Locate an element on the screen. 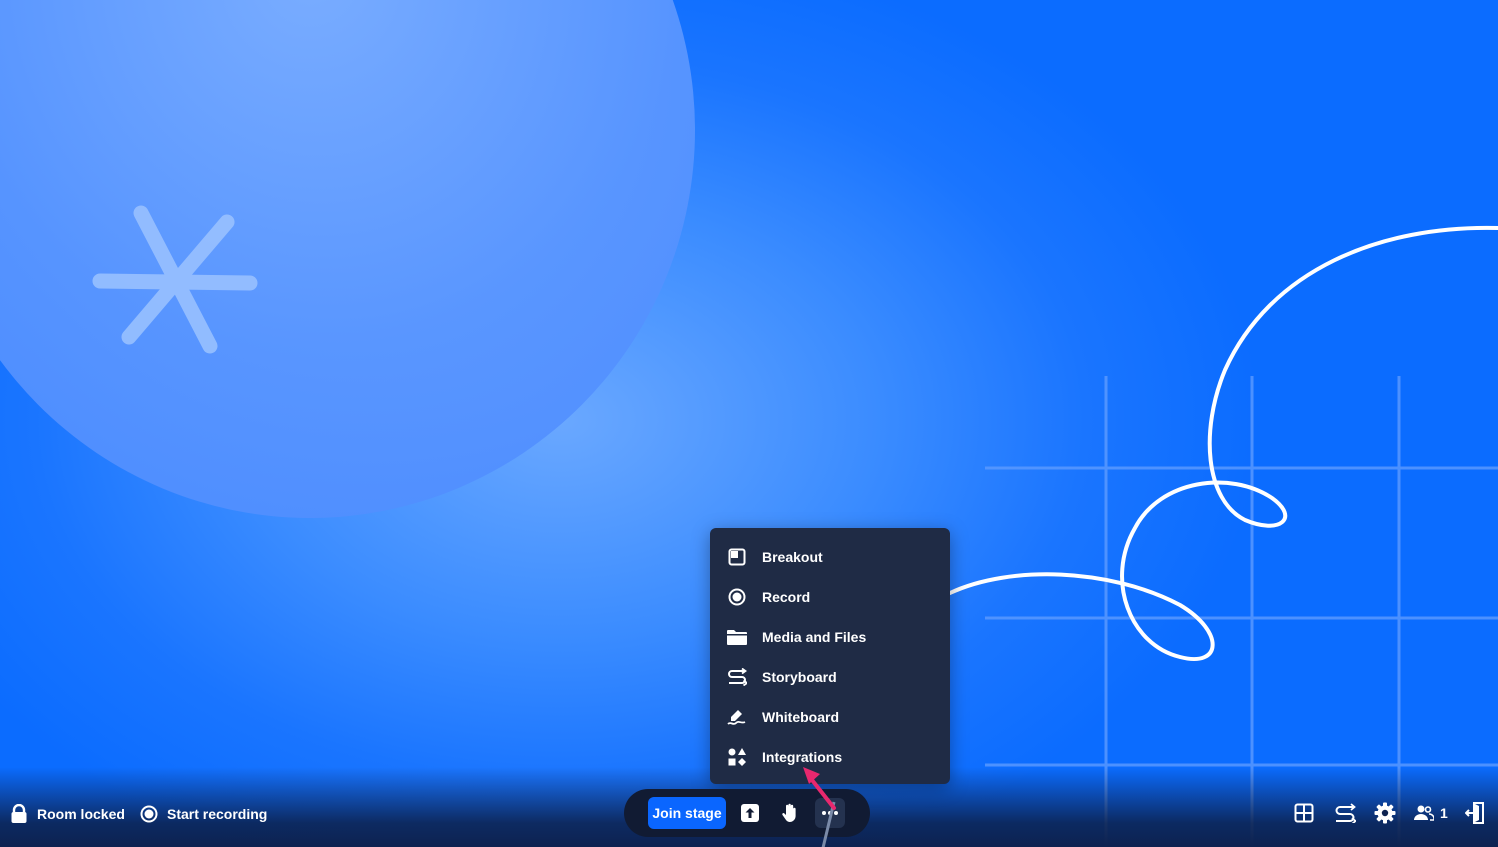  room-locked-status: Room locked is located at coordinates (67, 814).